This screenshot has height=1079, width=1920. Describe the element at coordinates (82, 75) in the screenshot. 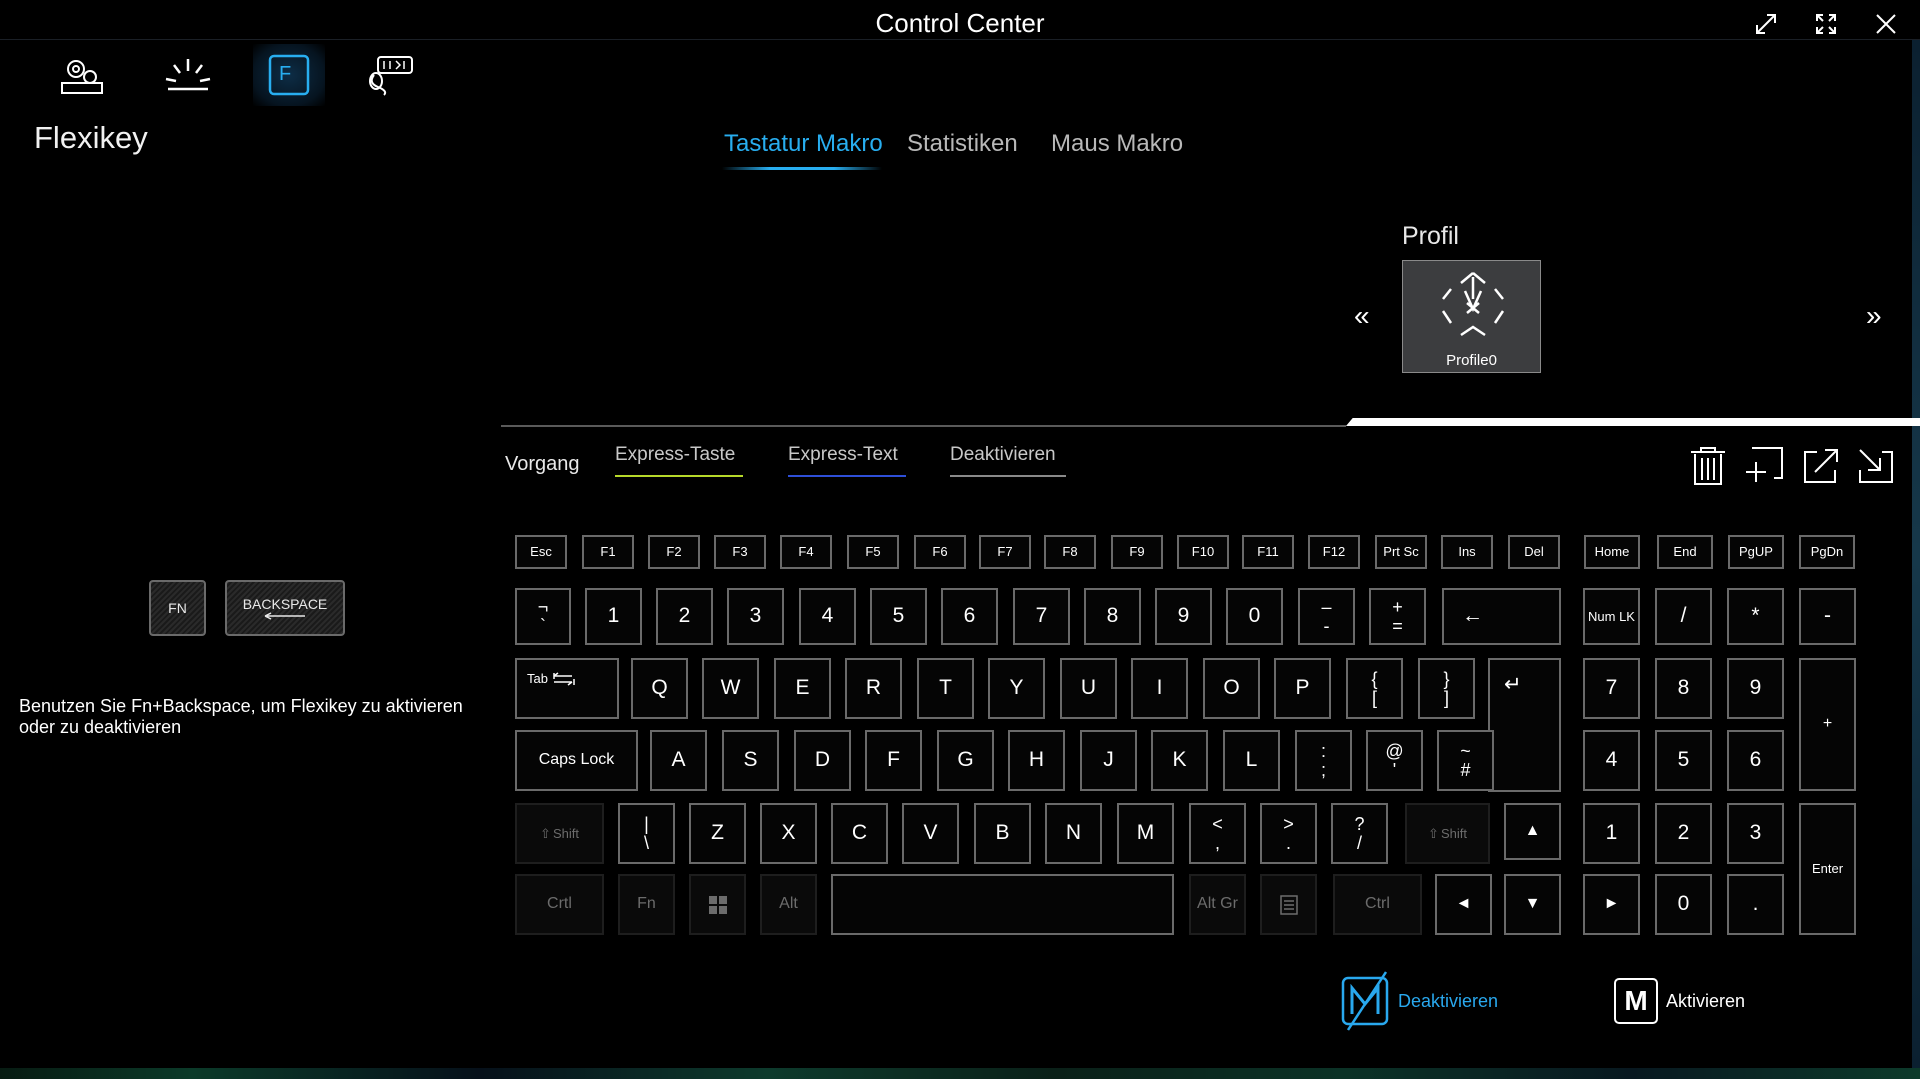

I see `system-settings-icon` at that location.